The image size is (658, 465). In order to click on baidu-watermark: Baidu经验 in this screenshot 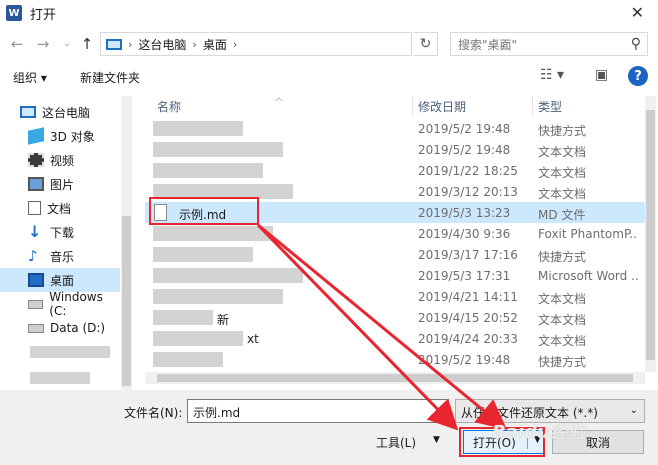, I will do `click(539, 432)`.